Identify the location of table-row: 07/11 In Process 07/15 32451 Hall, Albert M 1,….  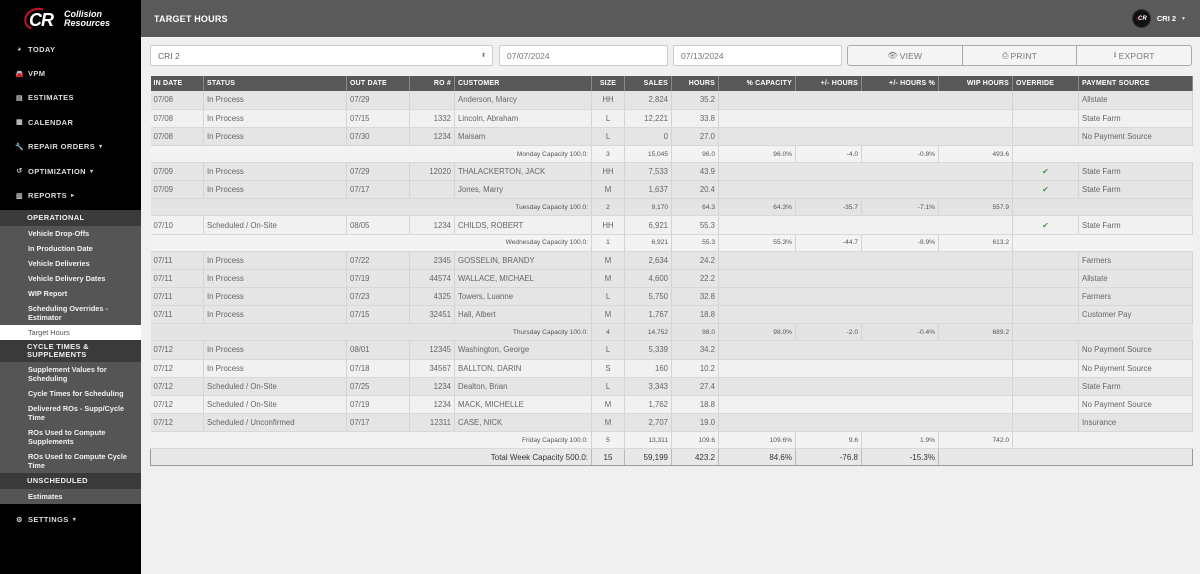
(671, 315).